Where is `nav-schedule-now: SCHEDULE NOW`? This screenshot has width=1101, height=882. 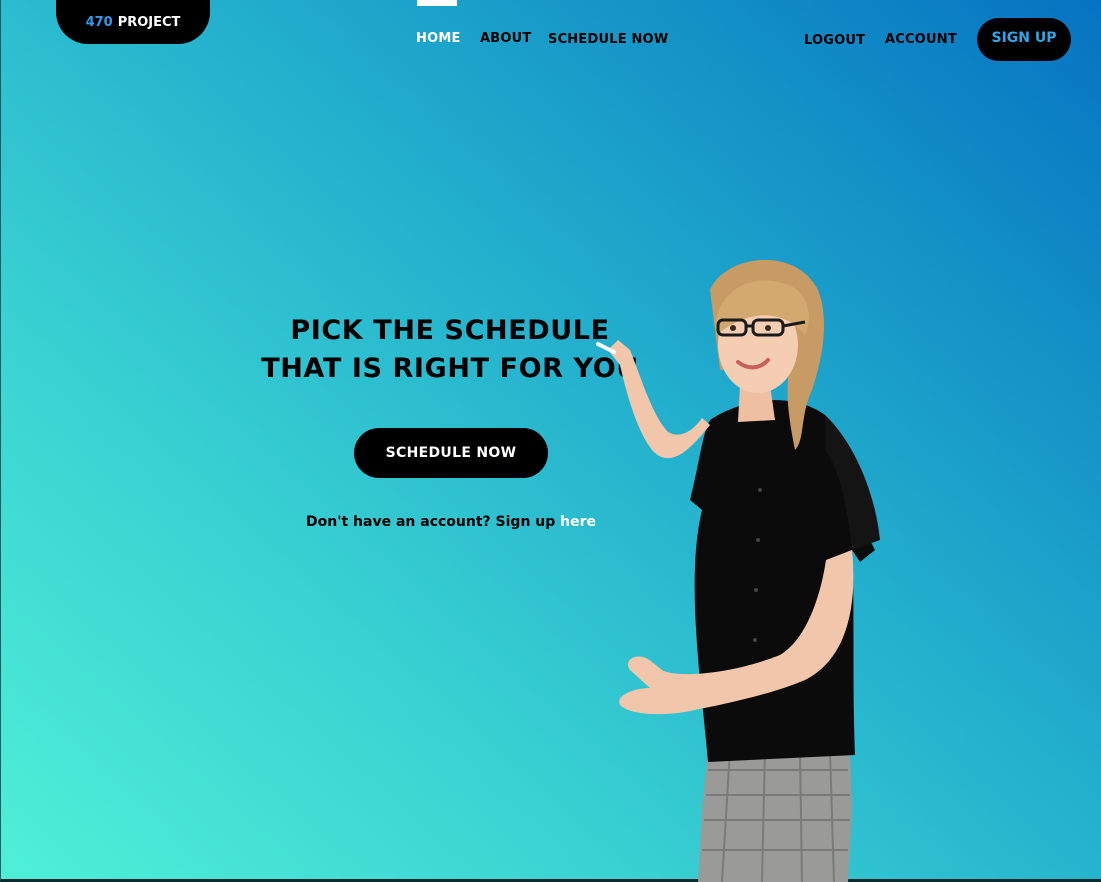
nav-schedule-now: SCHEDULE NOW is located at coordinates (608, 39).